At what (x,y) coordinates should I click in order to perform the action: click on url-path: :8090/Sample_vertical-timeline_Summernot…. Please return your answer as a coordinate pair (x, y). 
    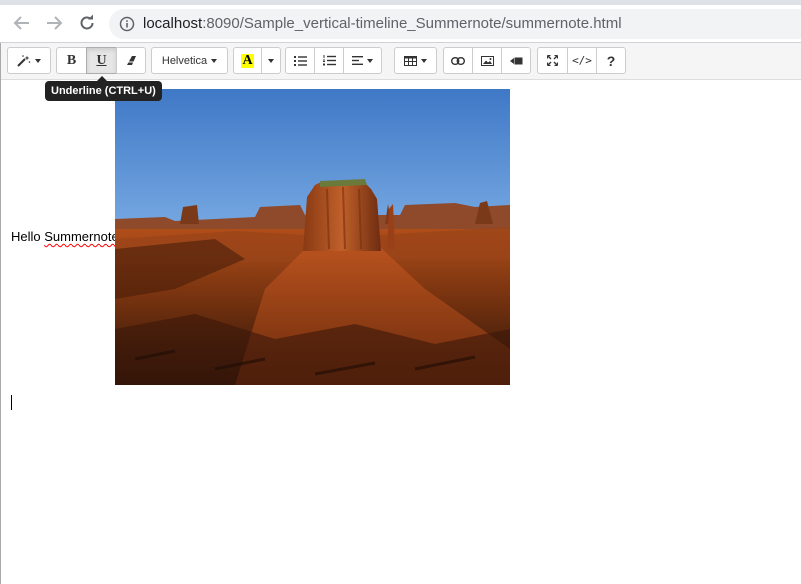
    Looking at the image, I should click on (412, 23).